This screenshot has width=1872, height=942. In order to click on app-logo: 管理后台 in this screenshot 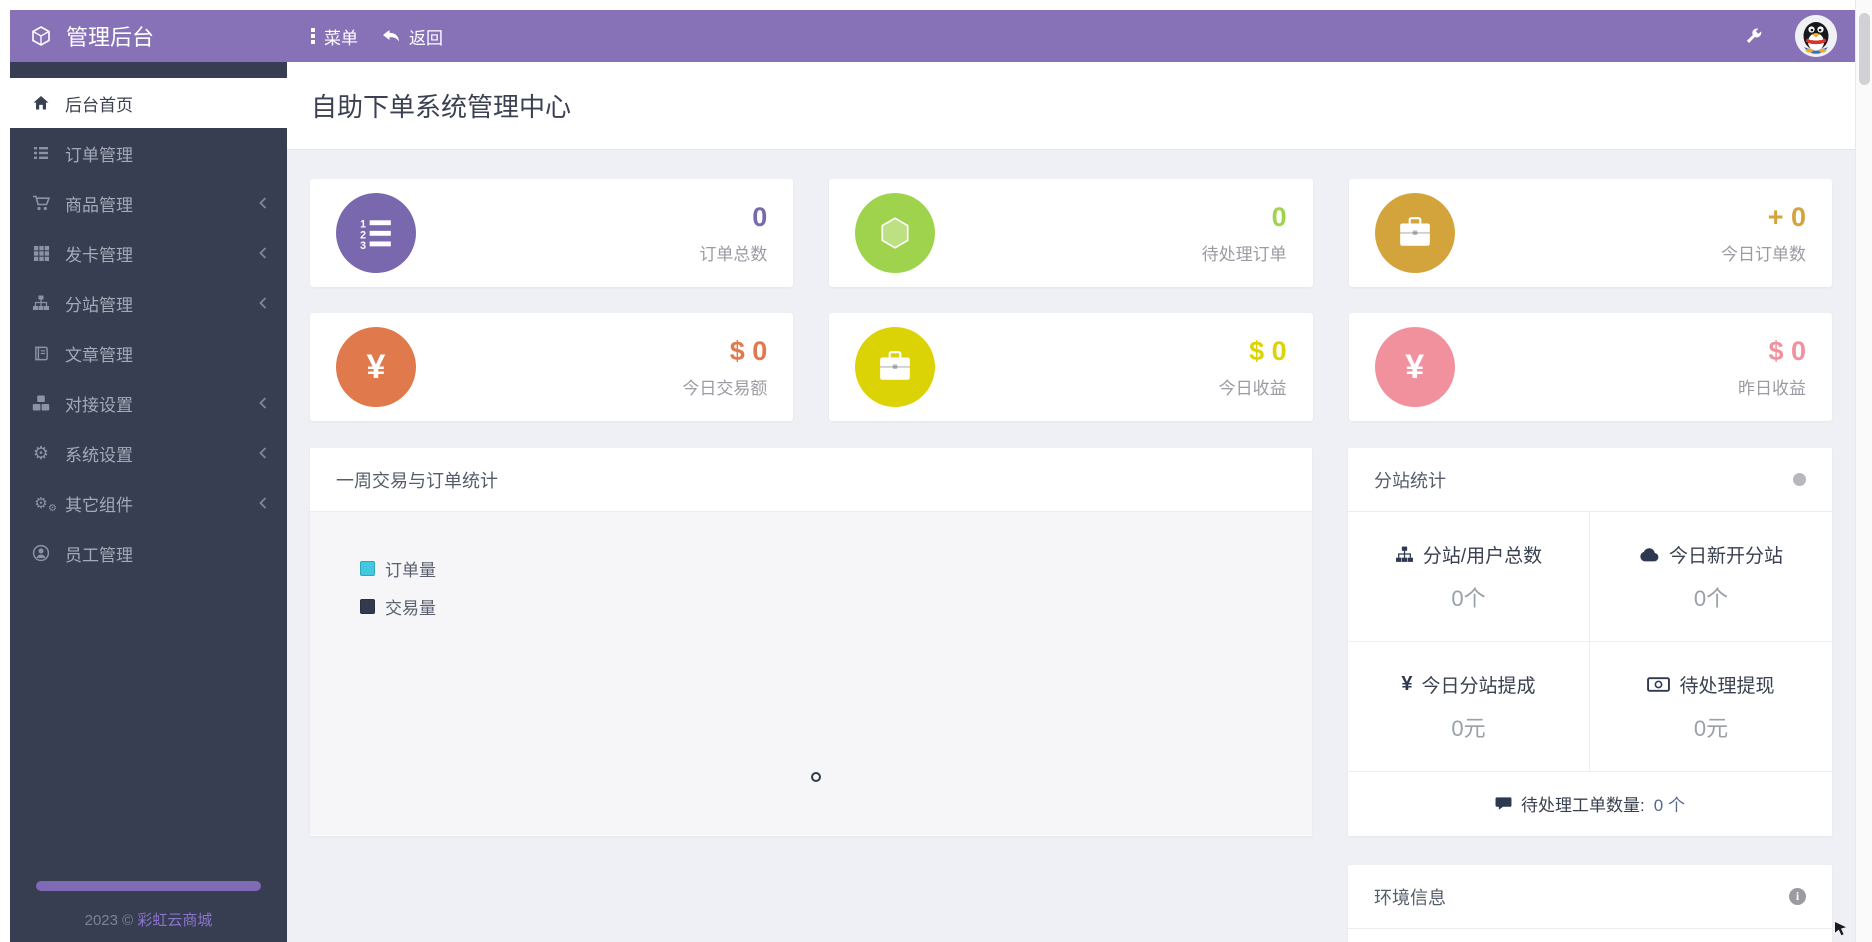, I will do `click(148, 36)`.